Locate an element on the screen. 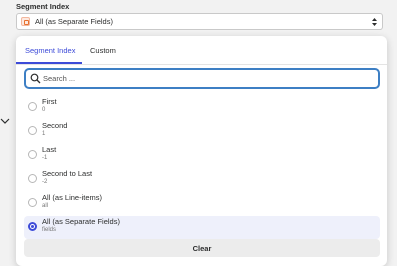 This screenshot has width=397, height=266. option-first: First 0 is located at coordinates (202, 107).